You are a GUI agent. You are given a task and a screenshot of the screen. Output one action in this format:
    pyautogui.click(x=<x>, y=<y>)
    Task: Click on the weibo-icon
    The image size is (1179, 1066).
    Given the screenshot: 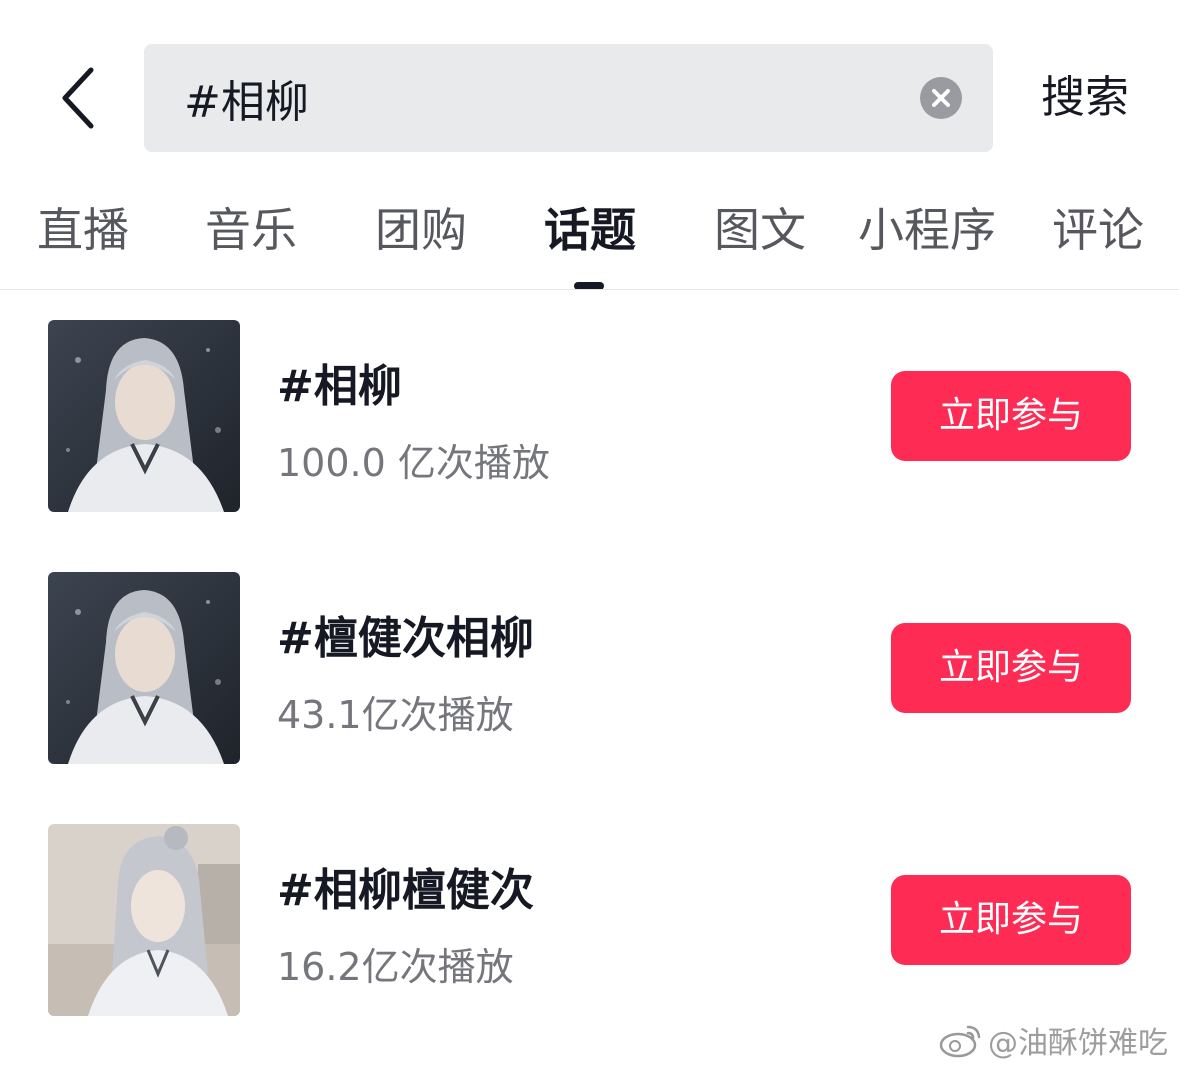 What is the action you would take?
    pyautogui.click(x=960, y=1041)
    